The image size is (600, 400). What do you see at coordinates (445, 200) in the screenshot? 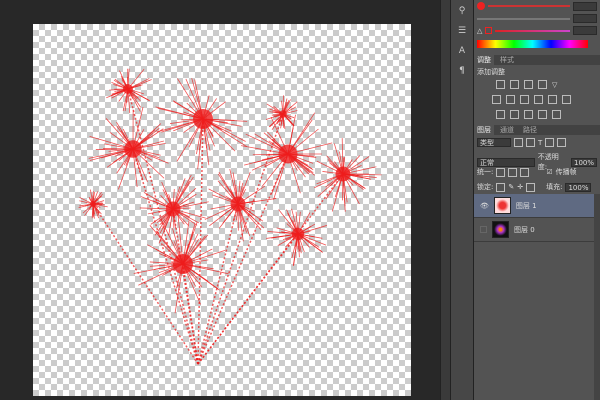
I see `panel-collapse-strip` at bounding box center [445, 200].